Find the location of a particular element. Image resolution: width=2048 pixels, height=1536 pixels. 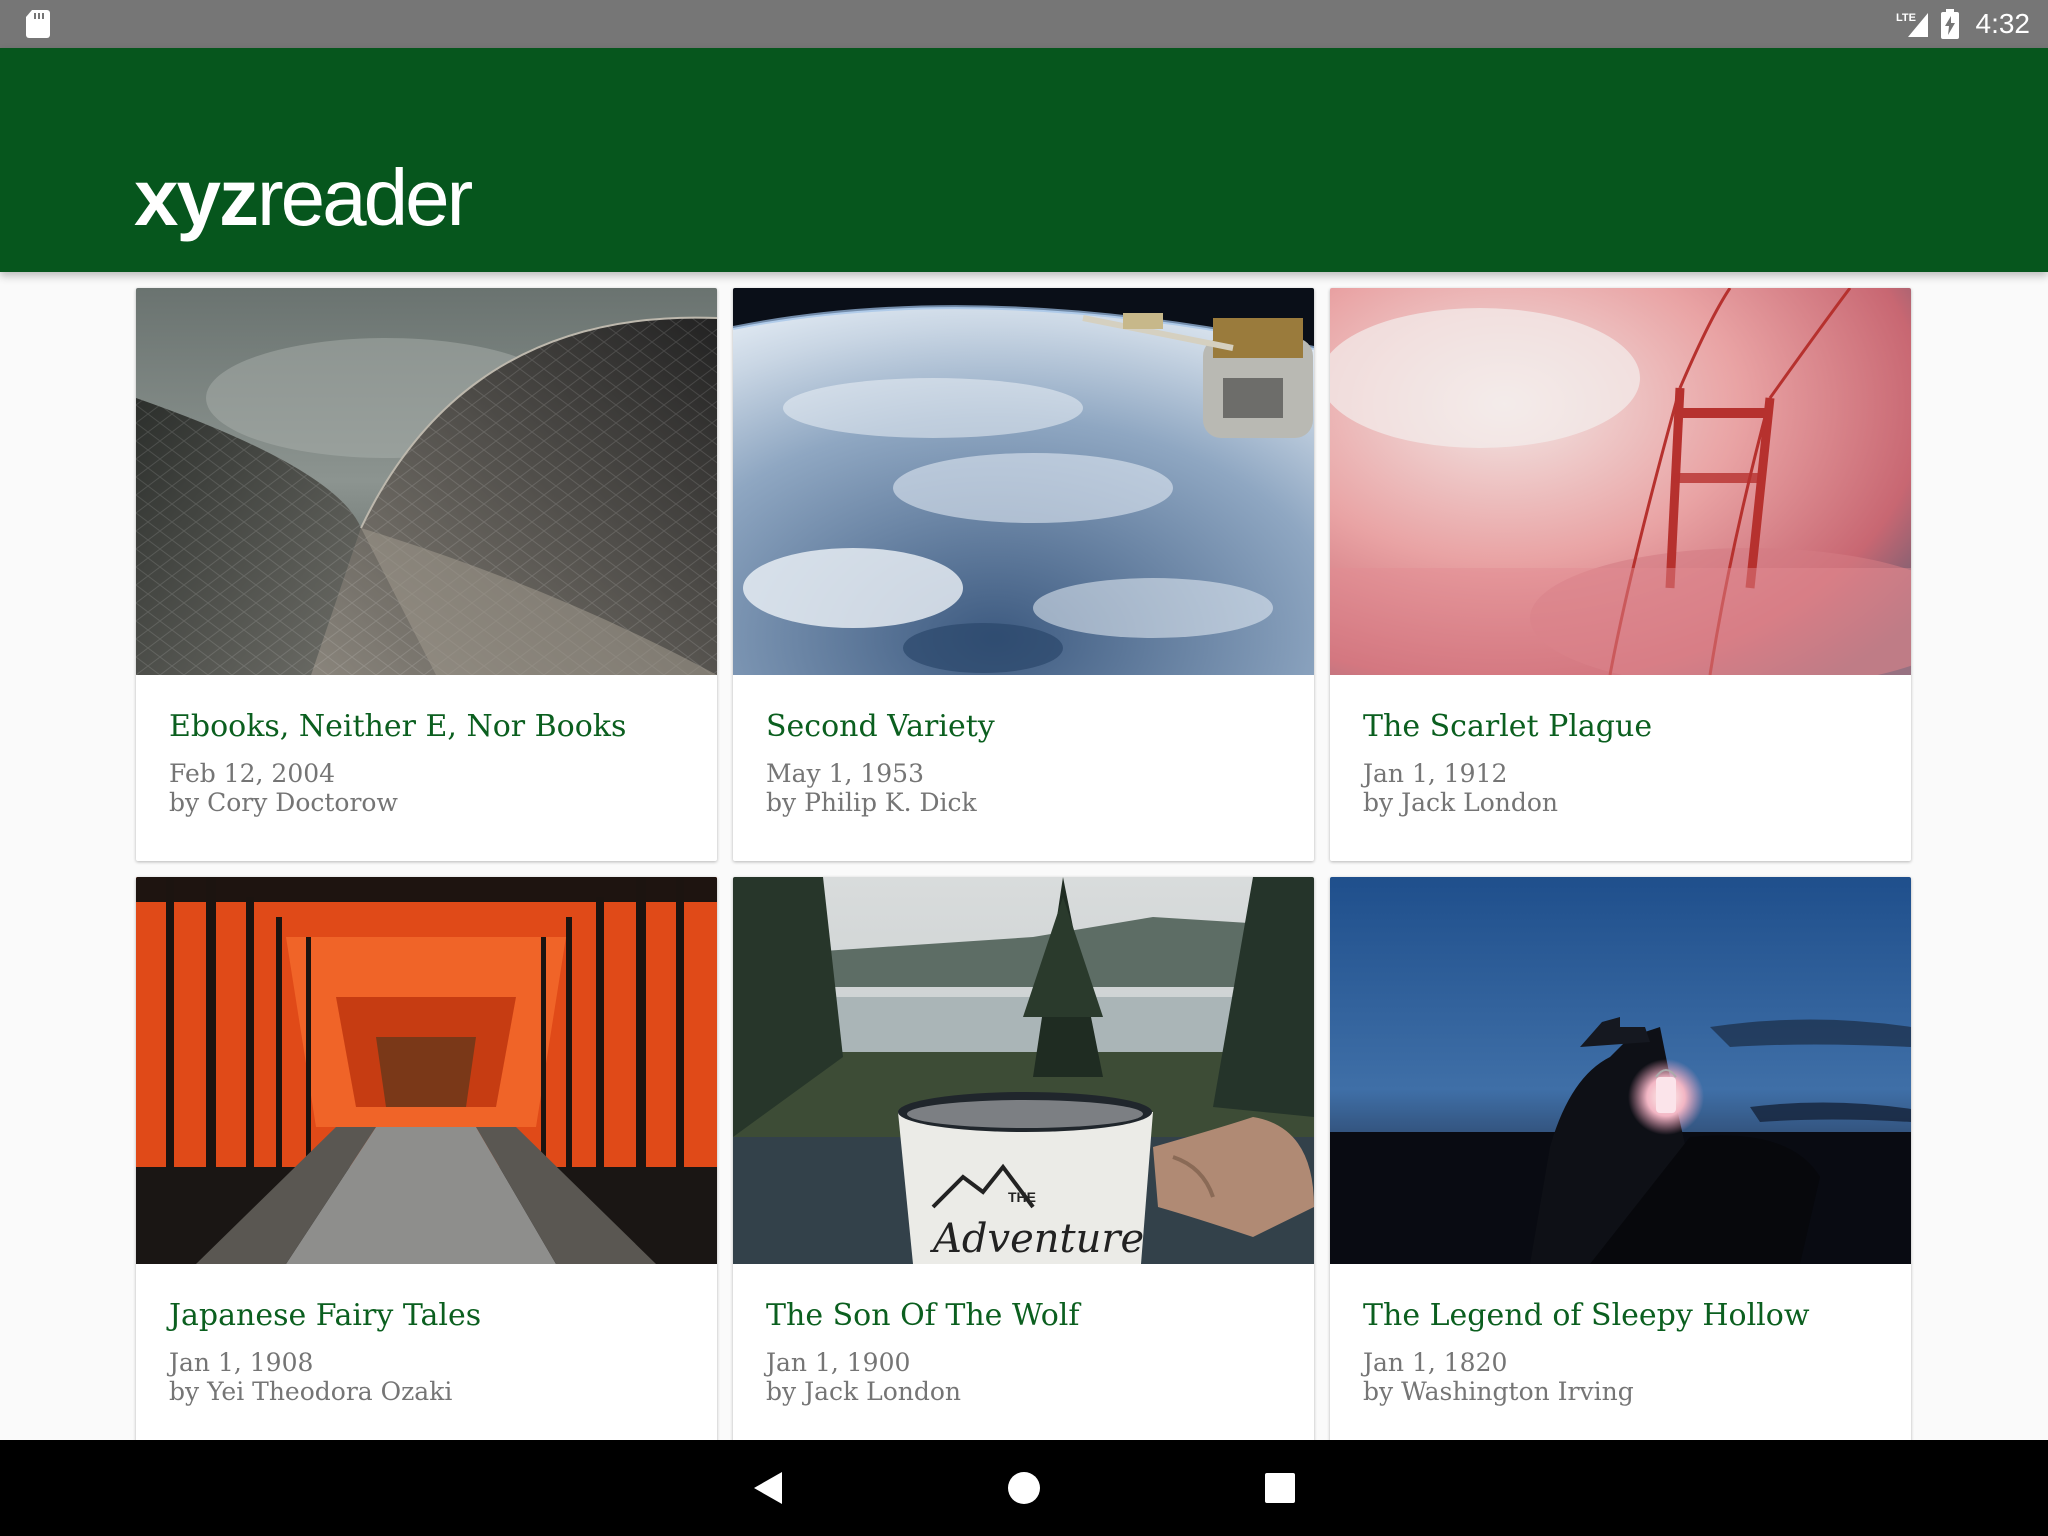

article-date: Jan 1, 1820 is located at coordinates (1435, 1362).